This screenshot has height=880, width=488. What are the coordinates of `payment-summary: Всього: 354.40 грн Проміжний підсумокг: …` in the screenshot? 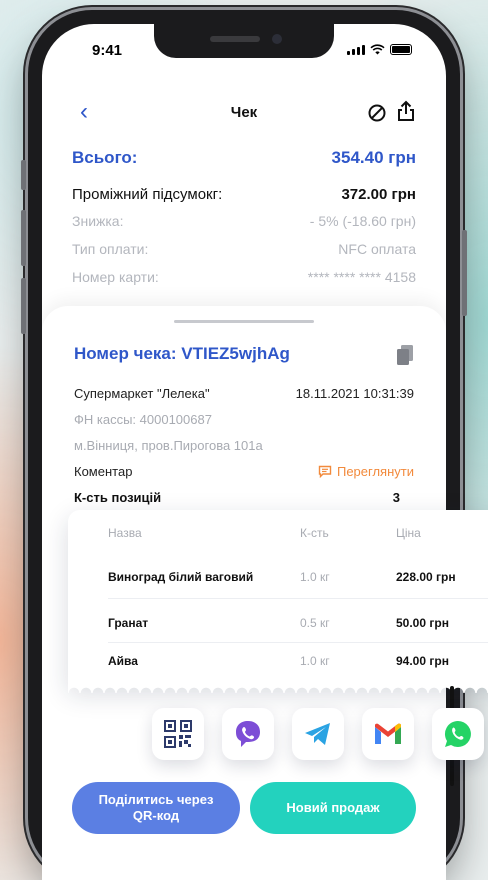 It's located at (244, 222).